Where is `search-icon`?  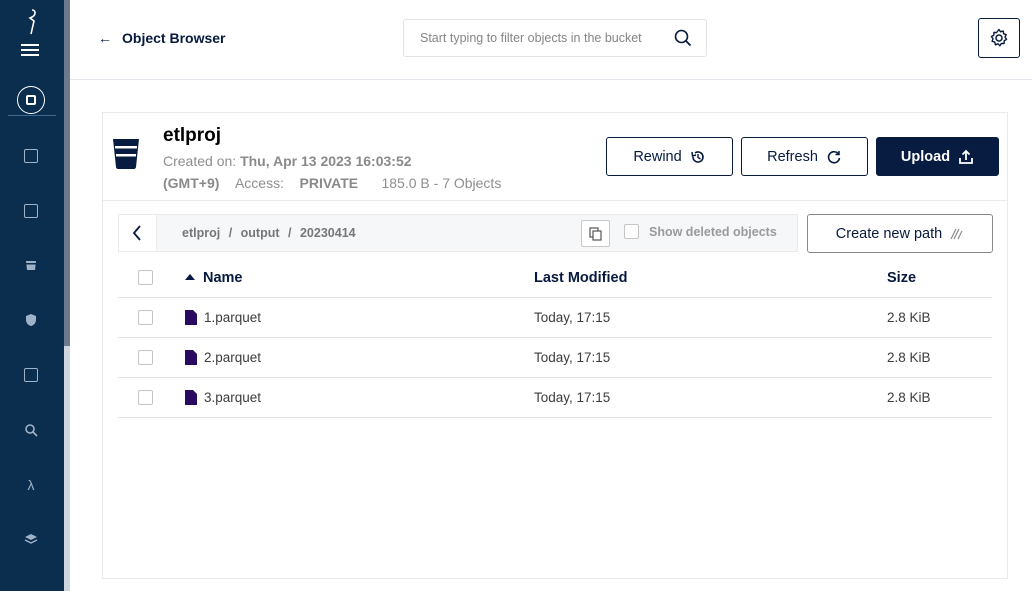
search-icon is located at coordinates (683, 38).